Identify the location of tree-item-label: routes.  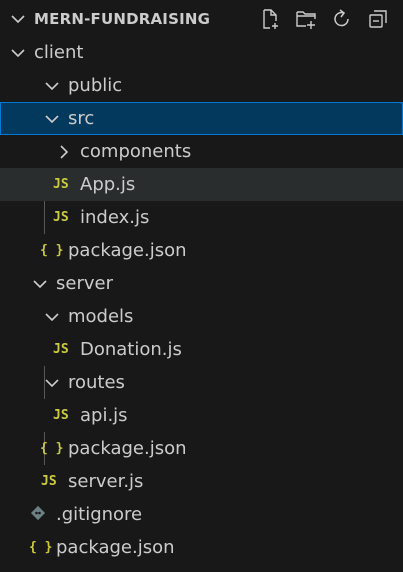
(96, 382).